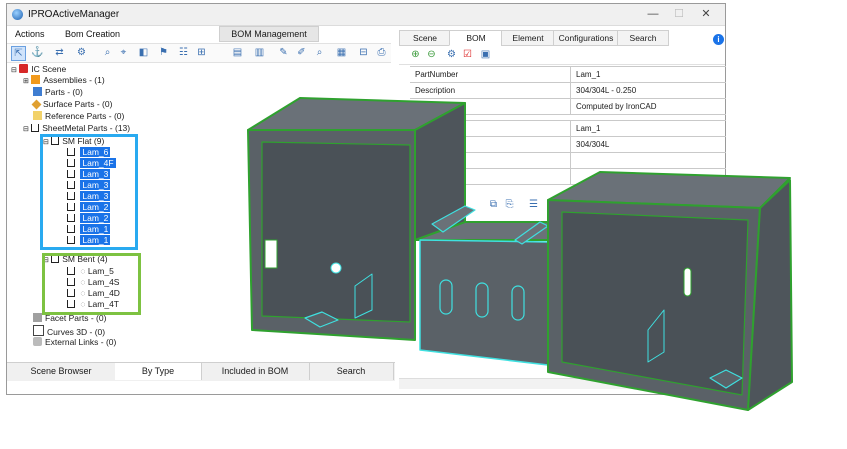  I want to click on tree-item-sheetmetal-parts: ⊟ SheetMetal Parts - (13), so click(76, 128).